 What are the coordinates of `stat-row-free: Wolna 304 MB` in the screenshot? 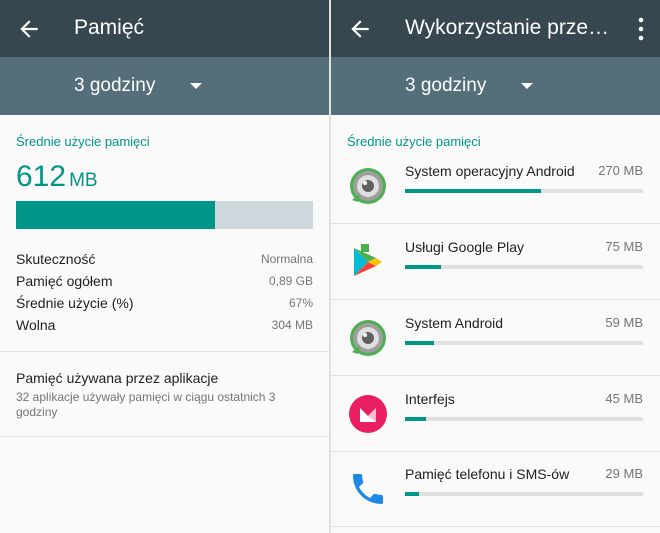 It's located at (164, 327).